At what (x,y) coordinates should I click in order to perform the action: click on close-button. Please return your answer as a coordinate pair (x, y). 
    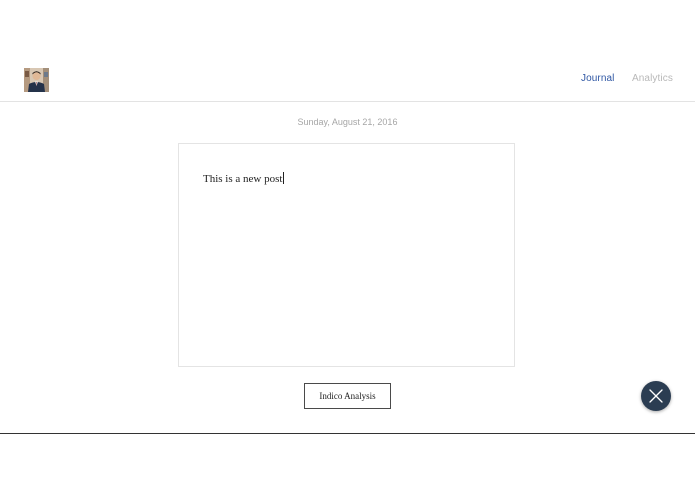
    Looking at the image, I should click on (656, 396).